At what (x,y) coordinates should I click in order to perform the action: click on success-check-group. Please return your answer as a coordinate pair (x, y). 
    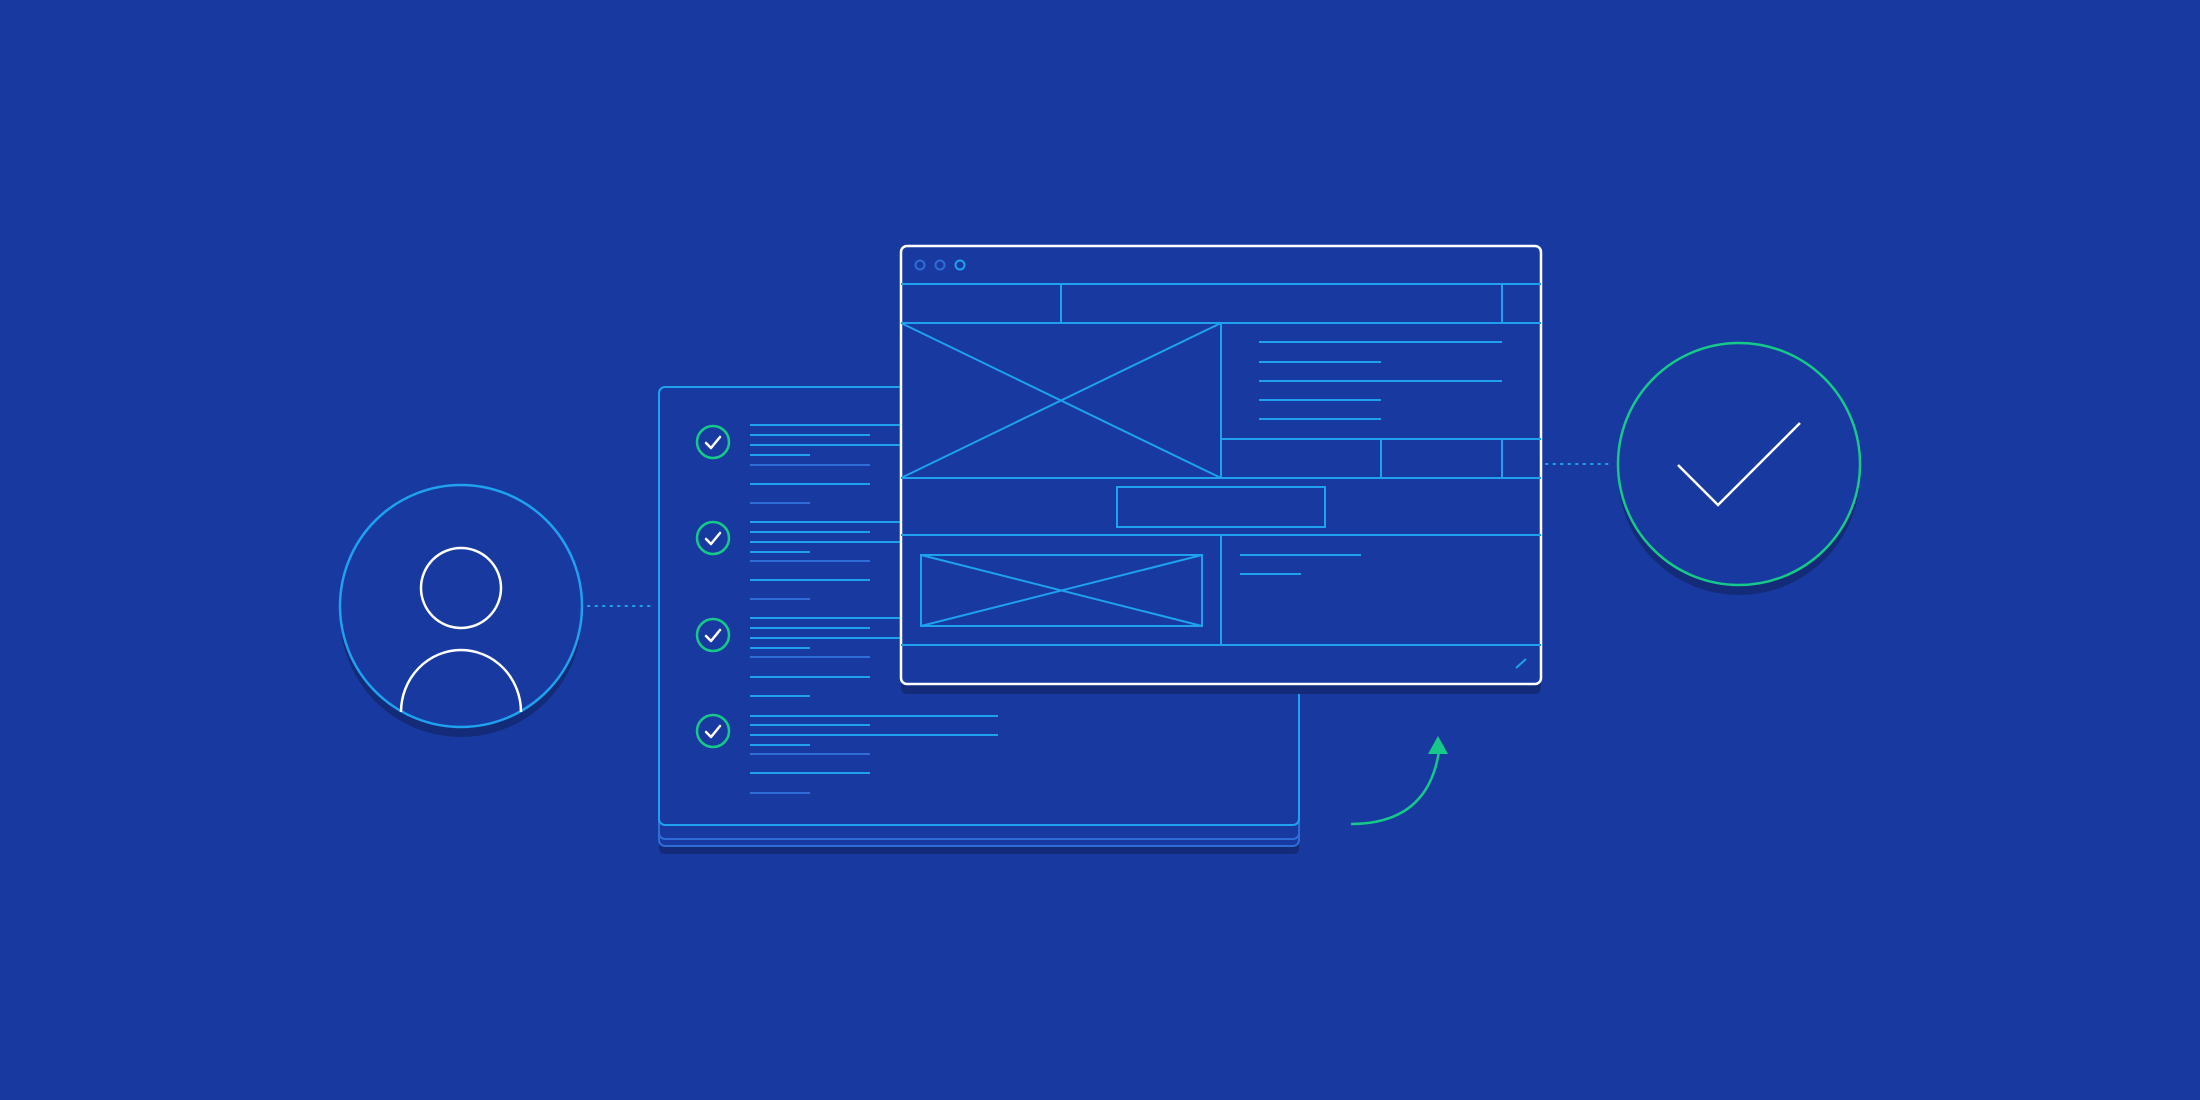
    Looking at the image, I should click on (1739, 468).